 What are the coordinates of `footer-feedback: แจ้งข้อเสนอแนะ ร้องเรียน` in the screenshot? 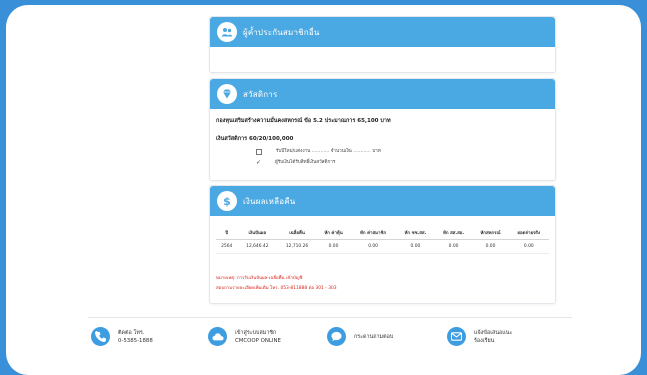 It's located at (479, 336).